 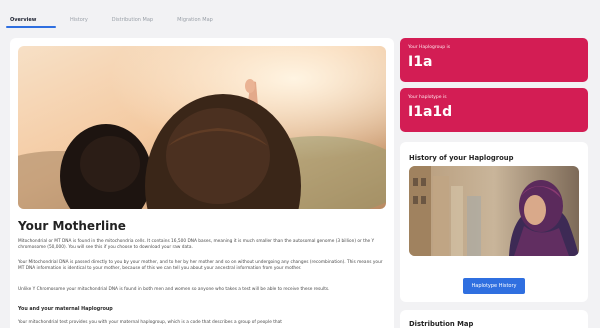 What do you see at coordinates (72, 226) in the screenshot?
I see `page-title: Your Motherline` at bounding box center [72, 226].